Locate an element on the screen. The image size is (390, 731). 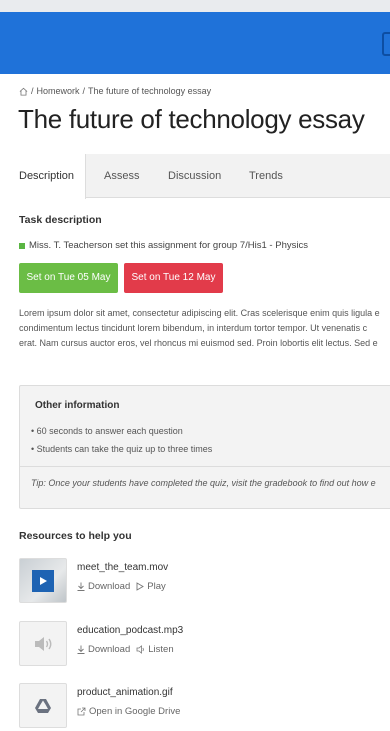
due-date-badge: Set on Tue 12 May is located at coordinates (173, 278).